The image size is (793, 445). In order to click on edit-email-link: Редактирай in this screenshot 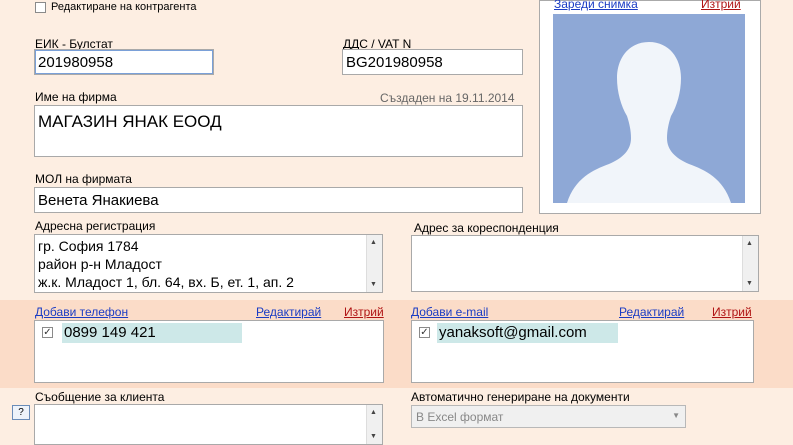, I will do `click(651, 312)`.